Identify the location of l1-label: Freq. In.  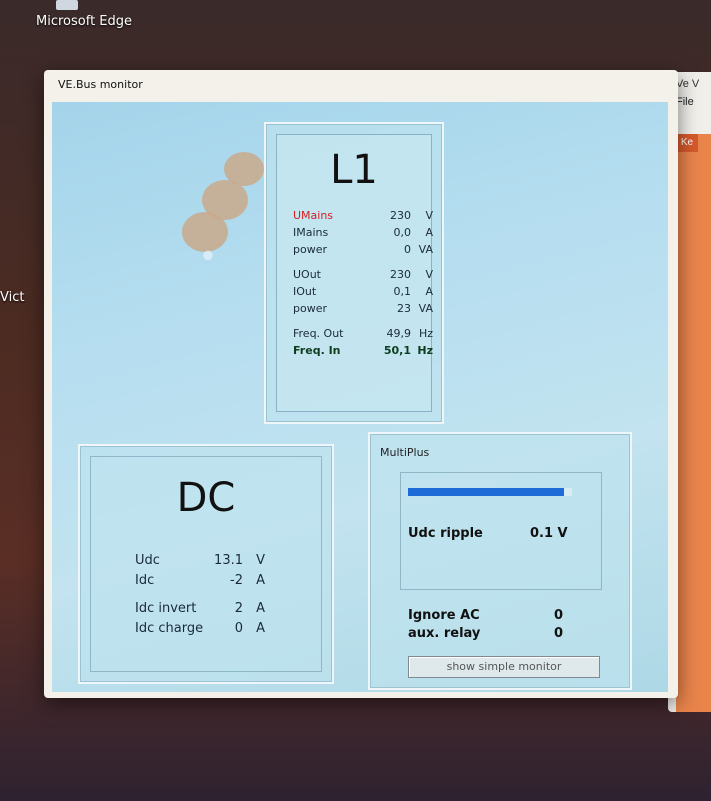
(317, 350).